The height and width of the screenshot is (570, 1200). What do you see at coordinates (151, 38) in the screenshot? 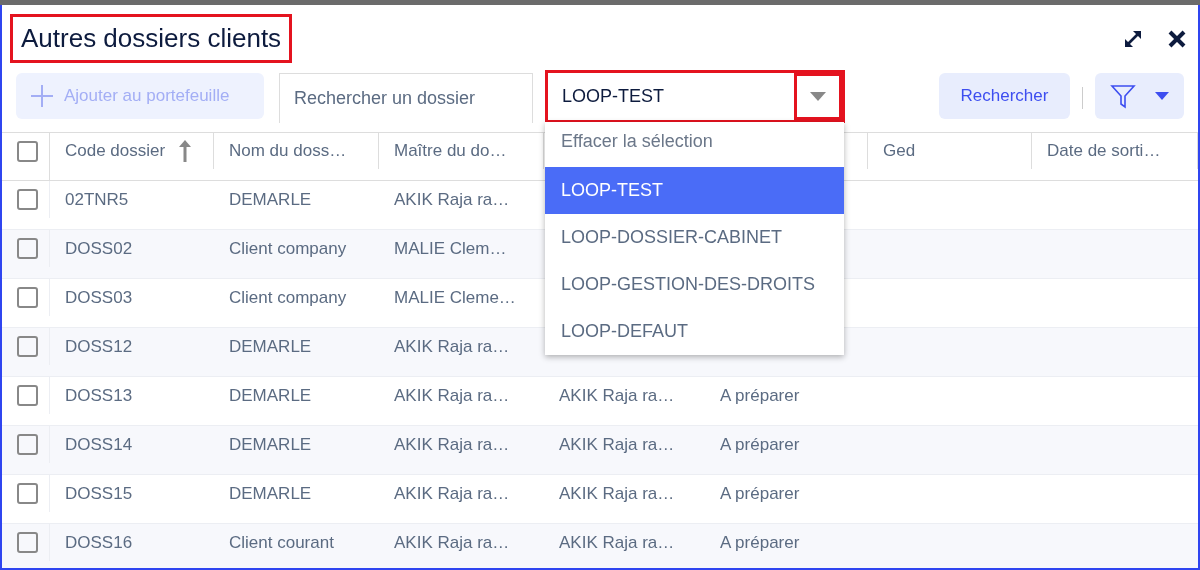
I see `window-title: Autres dossiers clients` at bounding box center [151, 38].